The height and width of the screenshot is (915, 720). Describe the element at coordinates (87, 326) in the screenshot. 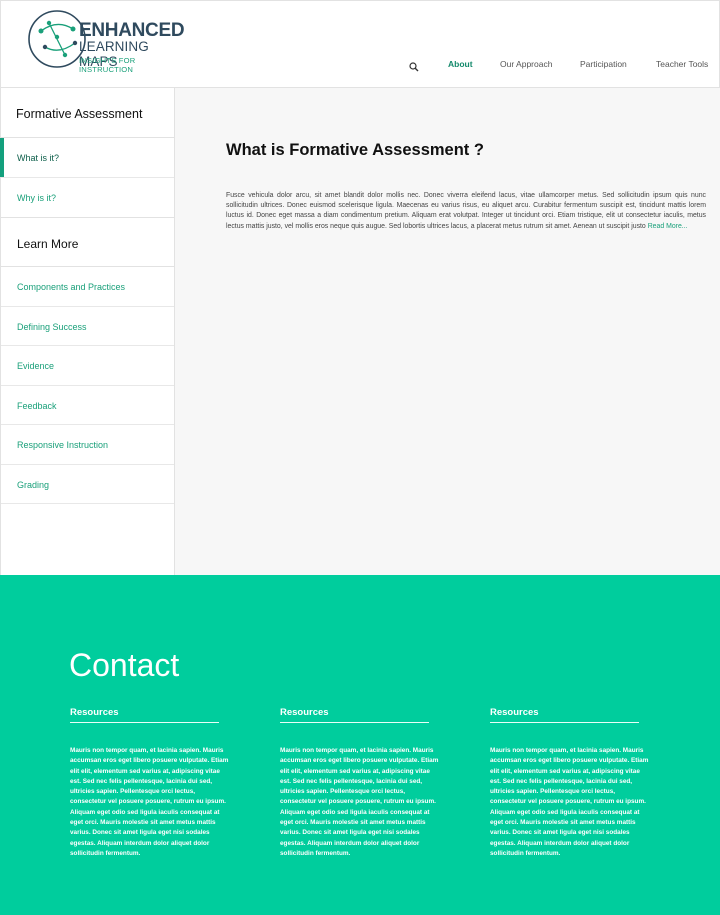

I see `sidebar-item-defining-success: Defining Success` at that location.